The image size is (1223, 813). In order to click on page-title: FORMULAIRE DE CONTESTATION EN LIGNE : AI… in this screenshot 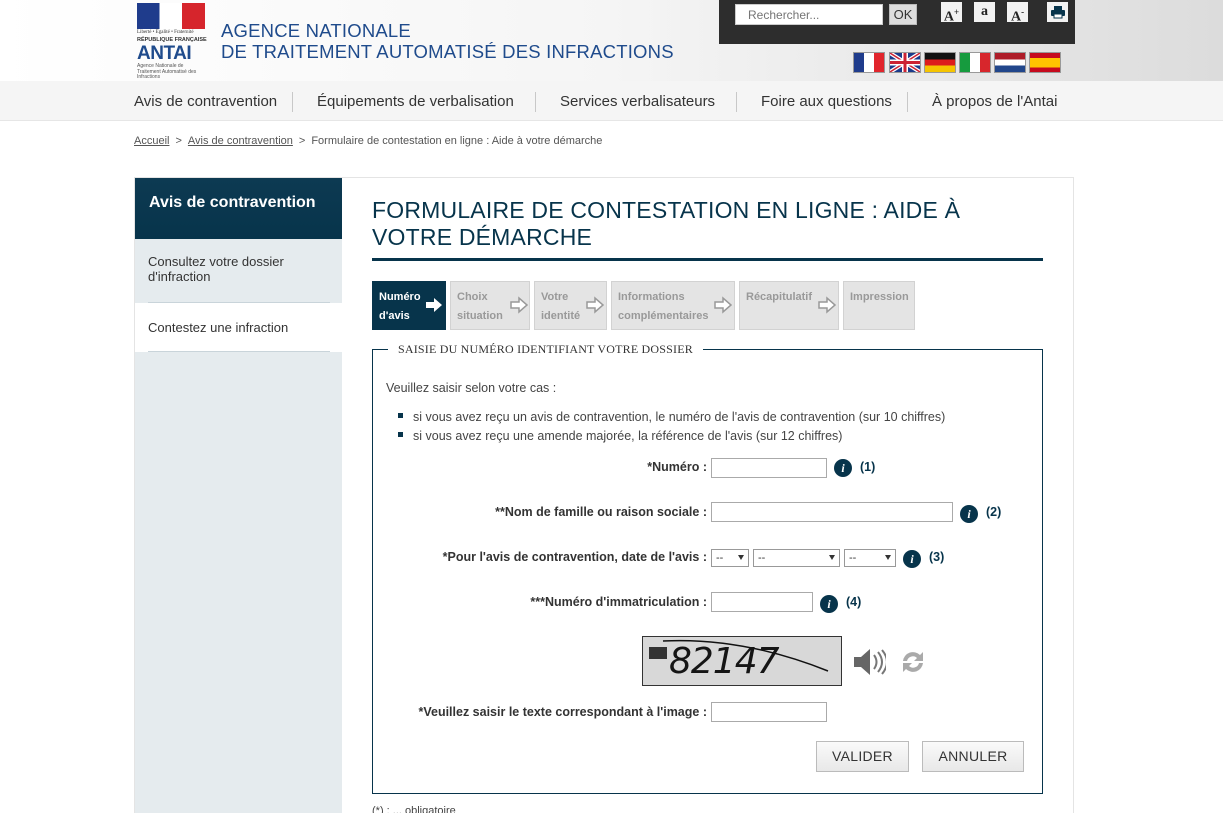, I will do `click(666, 223)`.